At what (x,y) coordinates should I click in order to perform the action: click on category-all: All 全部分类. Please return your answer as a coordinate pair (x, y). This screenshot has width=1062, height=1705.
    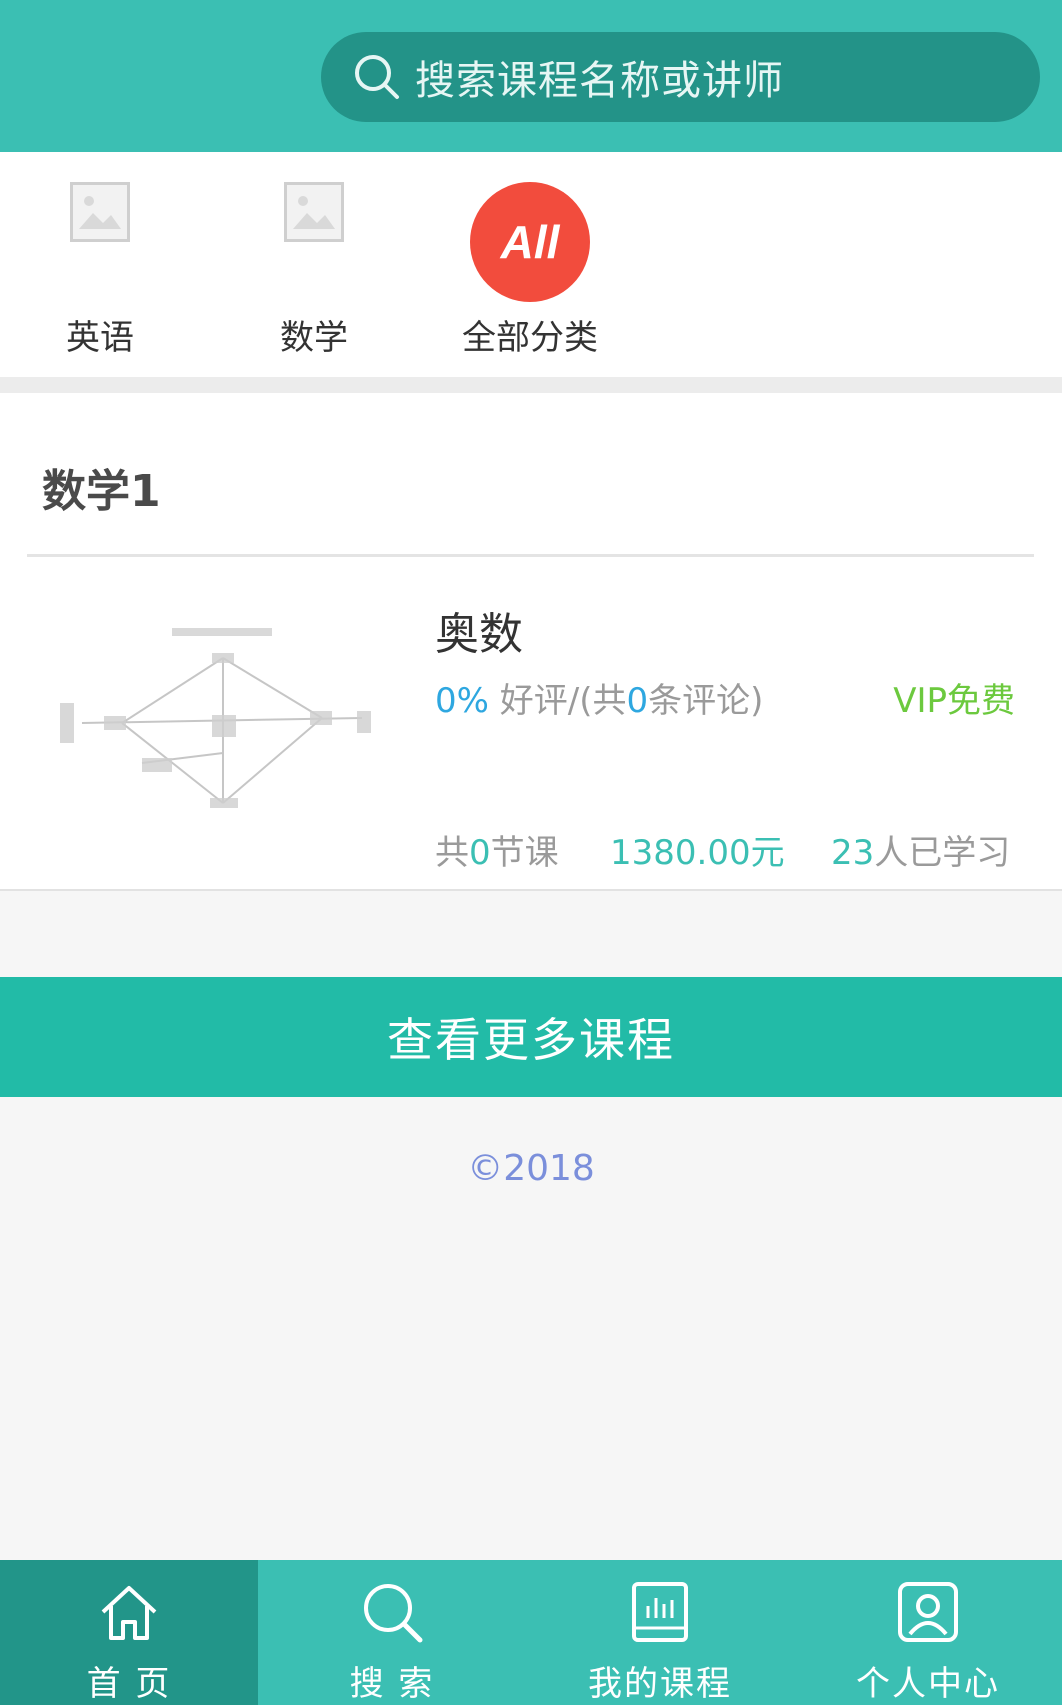
    Looking at the image, I should click on (530, 264).